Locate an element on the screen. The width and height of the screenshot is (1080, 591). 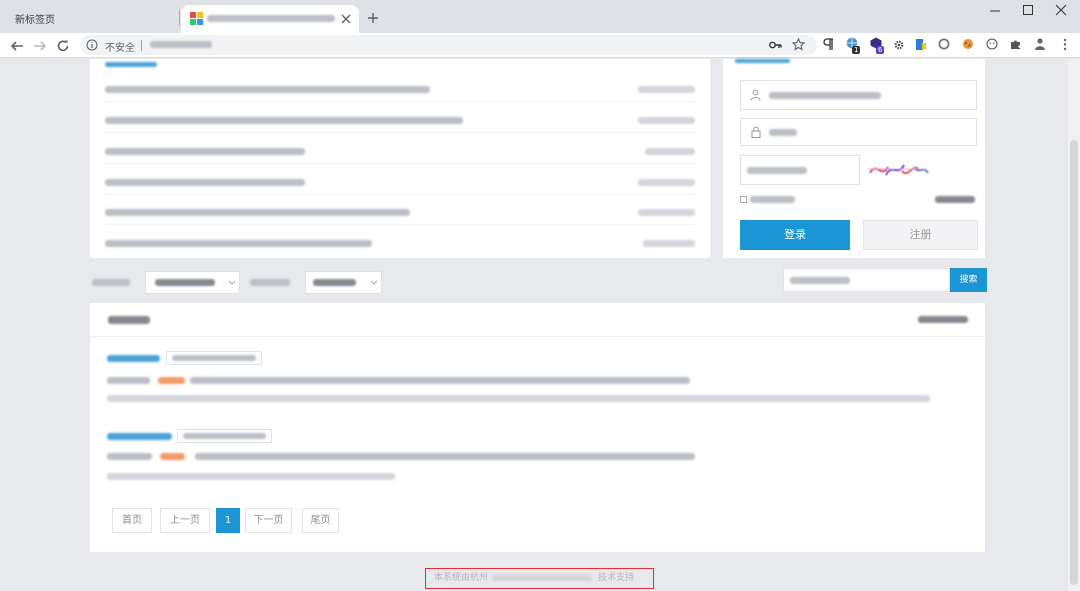
remember-label is located at coordinates (772, 199).